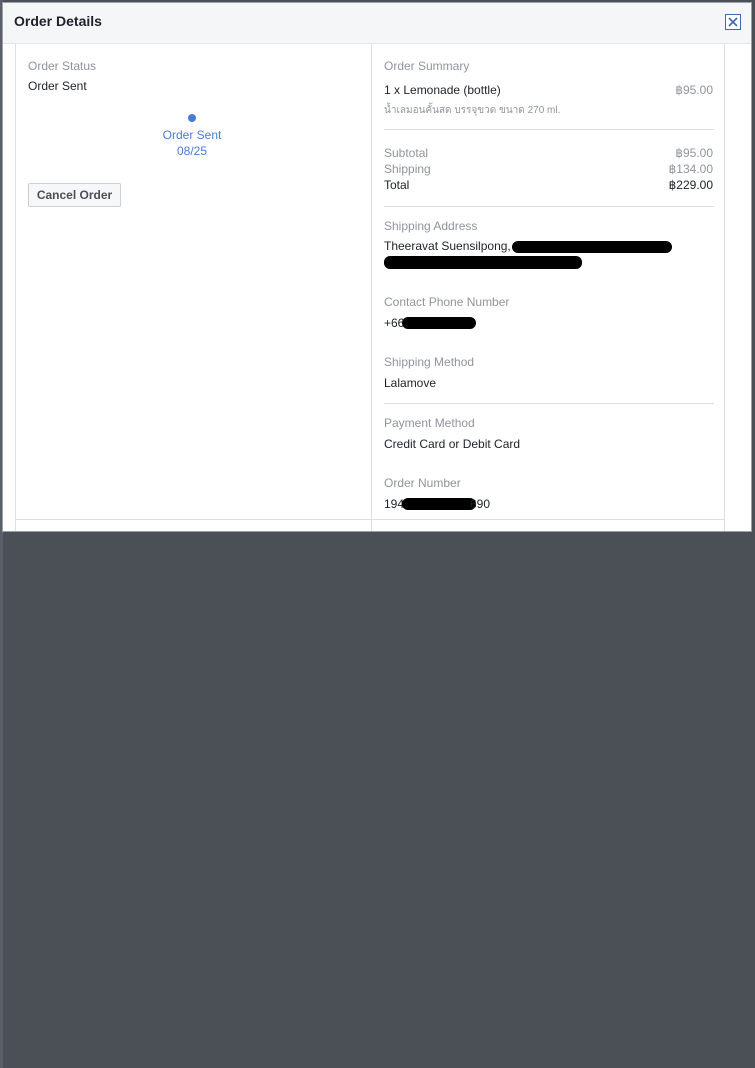 This screenshot has width=755, height=1068. What do you see at coordinates (192, 118) in the screenshot?
I see `timeline-step-dot` at bounding box center [192, 118].